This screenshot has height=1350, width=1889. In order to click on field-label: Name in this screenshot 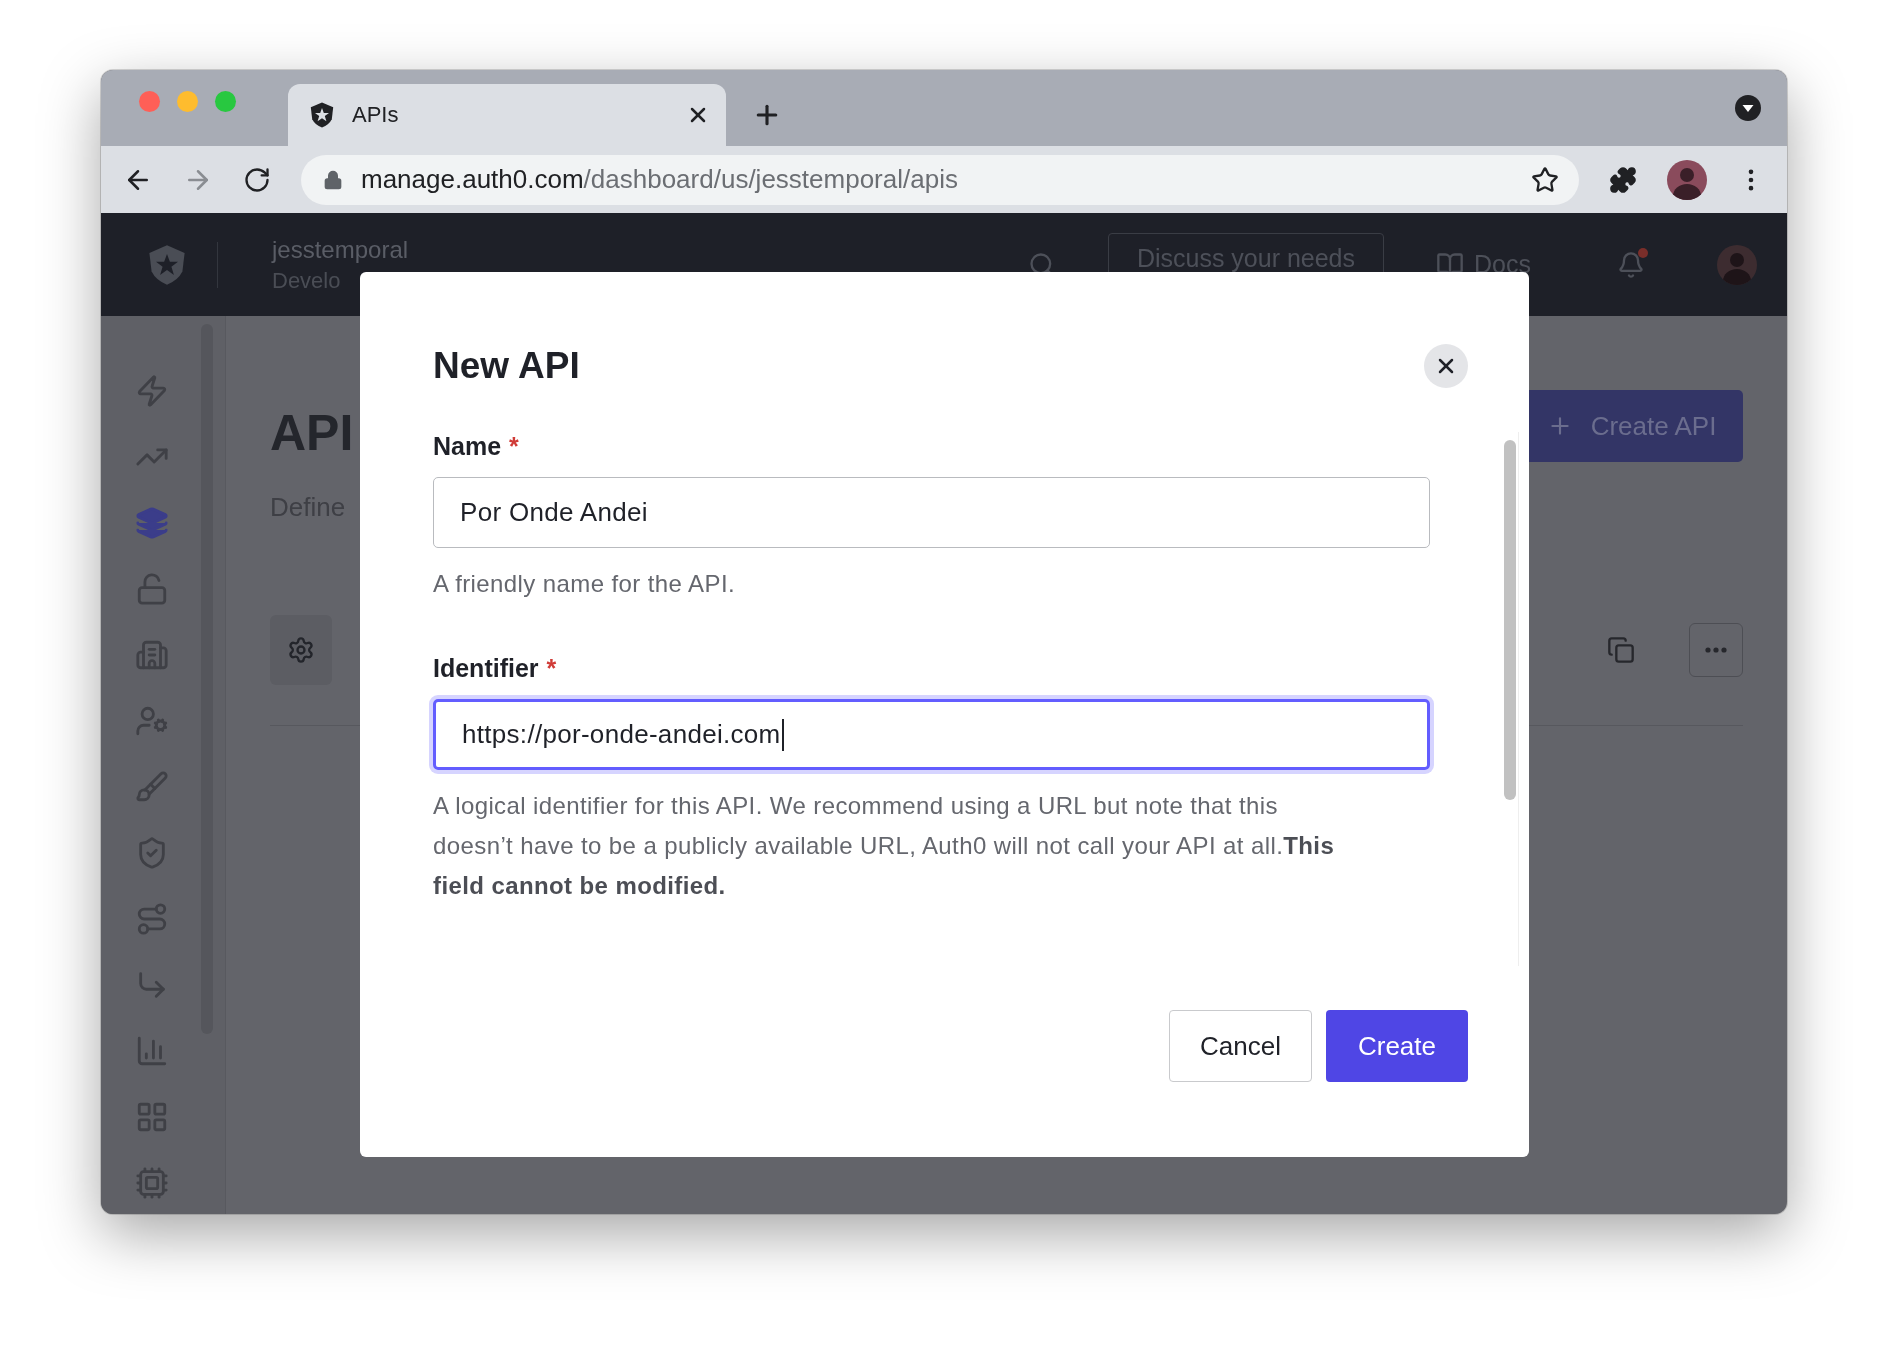, I will do `click(467, 446)`.